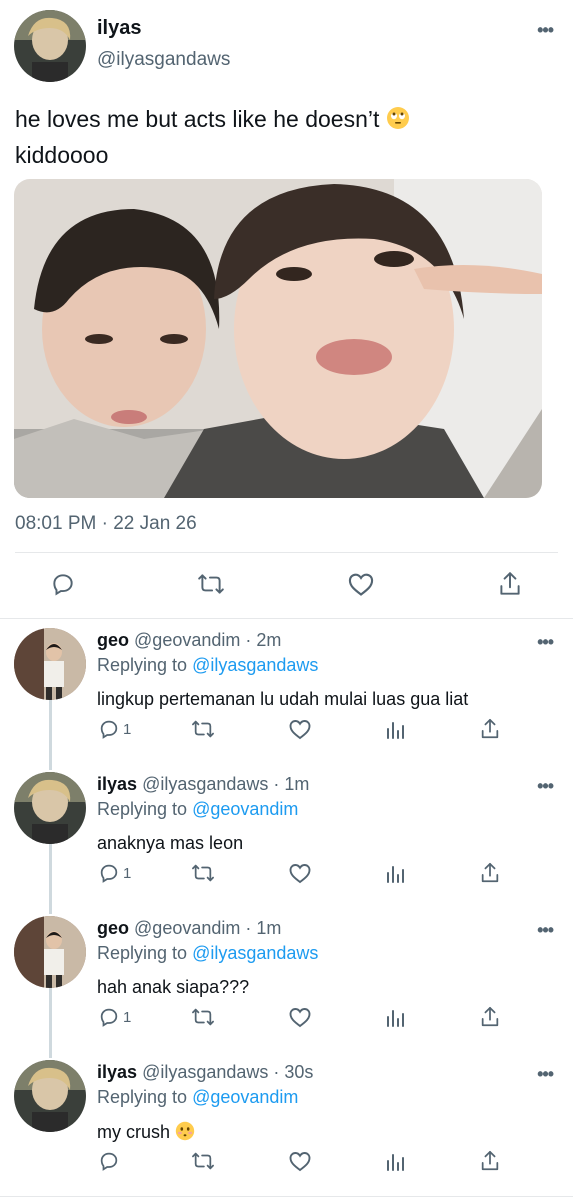 The height and width of the screenshot is (1200, 573). What do you see at coordinates (62, 155) in the screenshot?
I see `tweet-text-line2: kiddoooo` at bounding box center [62, 155].